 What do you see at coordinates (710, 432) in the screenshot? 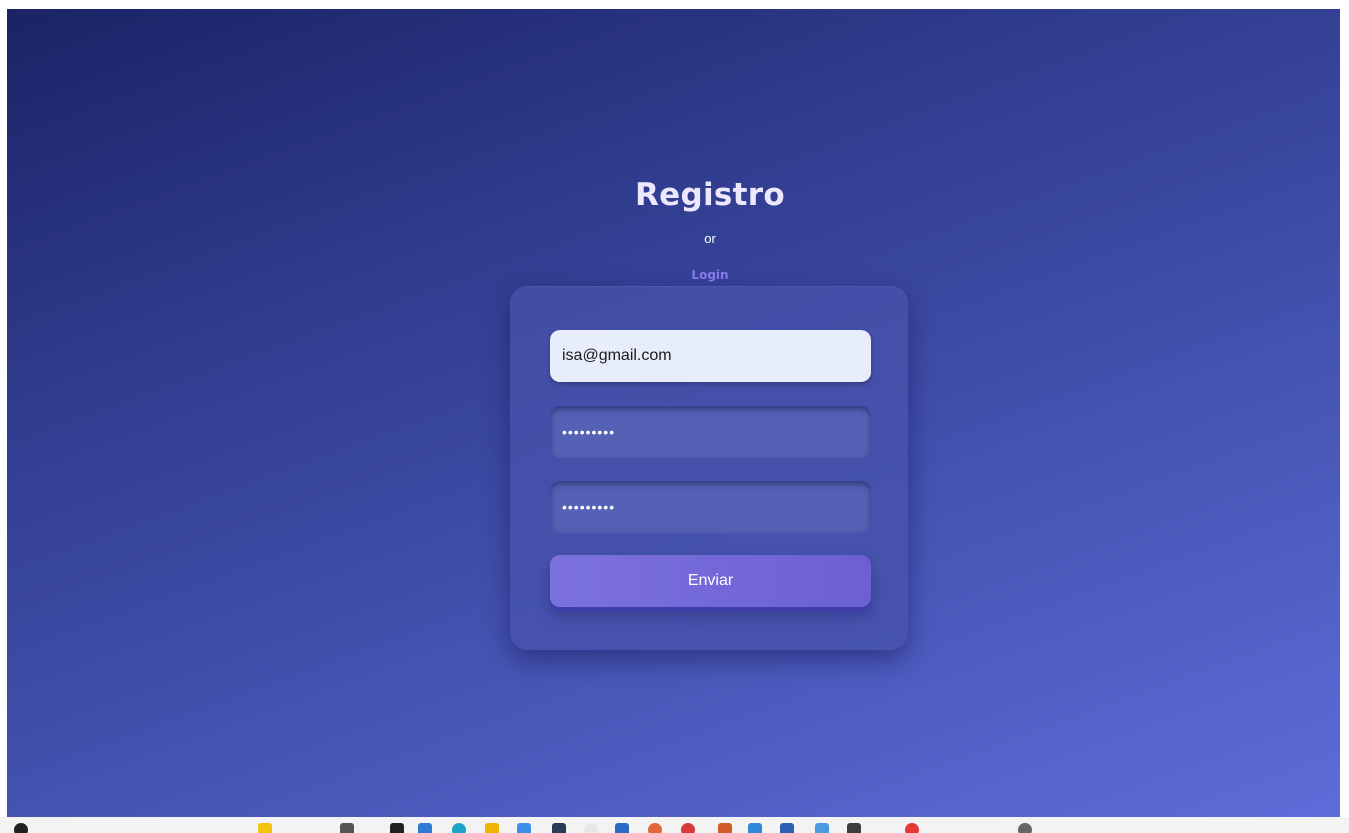
I see `password-field` at bounding box center [710, 432].